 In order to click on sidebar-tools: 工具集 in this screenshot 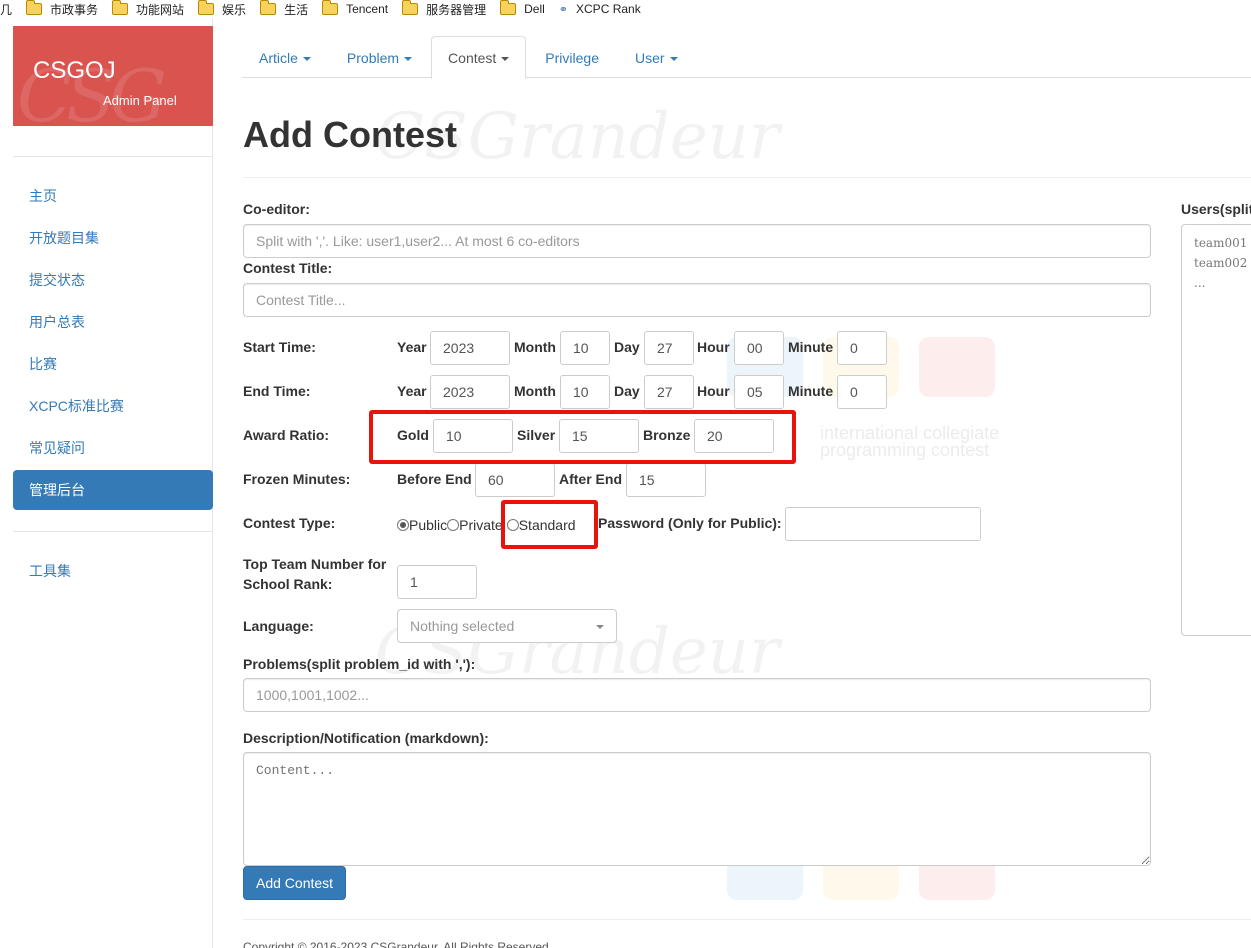, I will do `click(113, 572)`.